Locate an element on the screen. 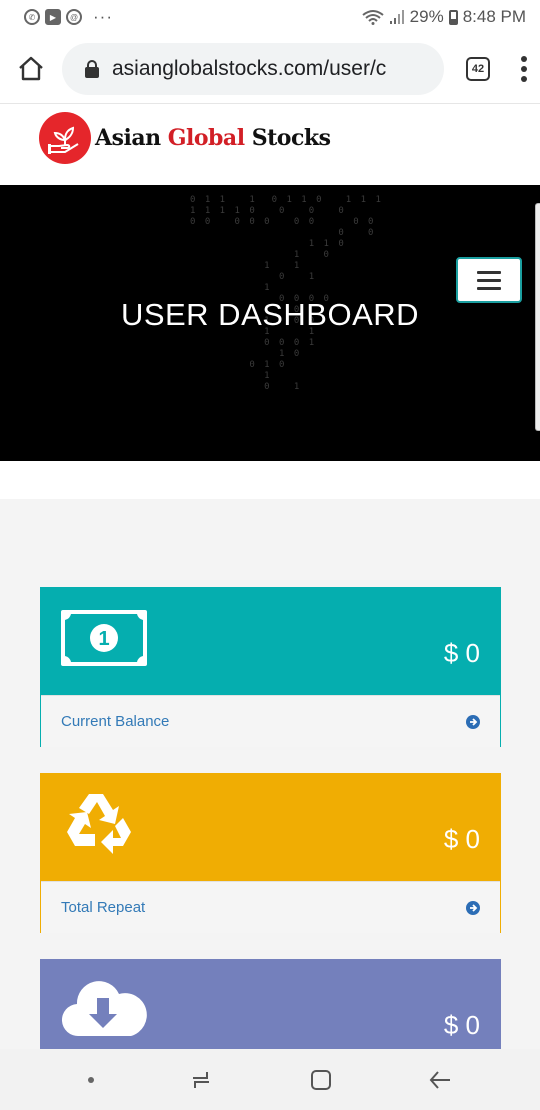 Image resolution: width=540 pixels, height=1110 pixels. home-icon is located at coordinates (31, 69).